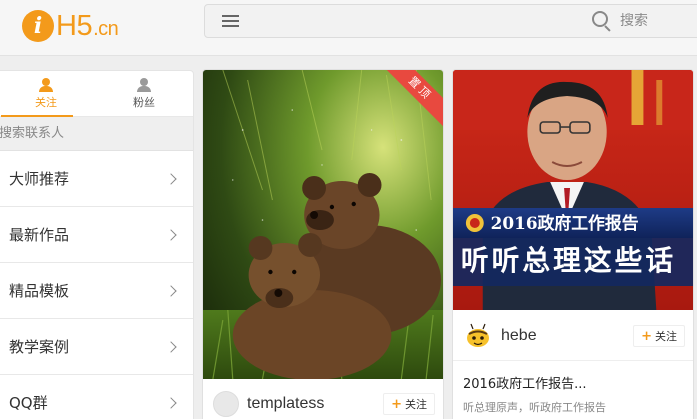 Image resolution: width=697 pixels, height=419 pixels. Describe the element at coordinates (96, 397) in the screenshot. I see `sidebar-item-qq-group: QQ群` at that location.